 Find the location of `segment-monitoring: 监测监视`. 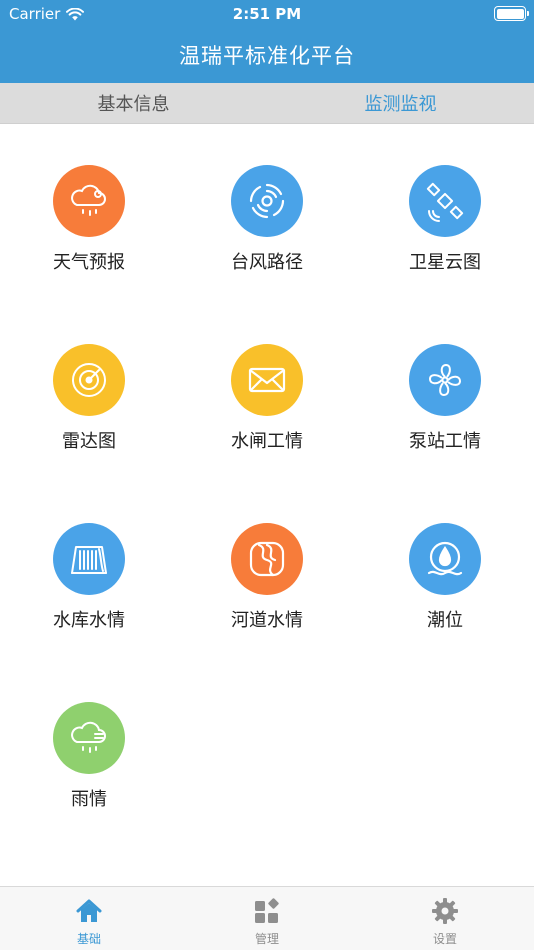

segment-monitoring: 监测监视 is located at coordinates (400, 103).